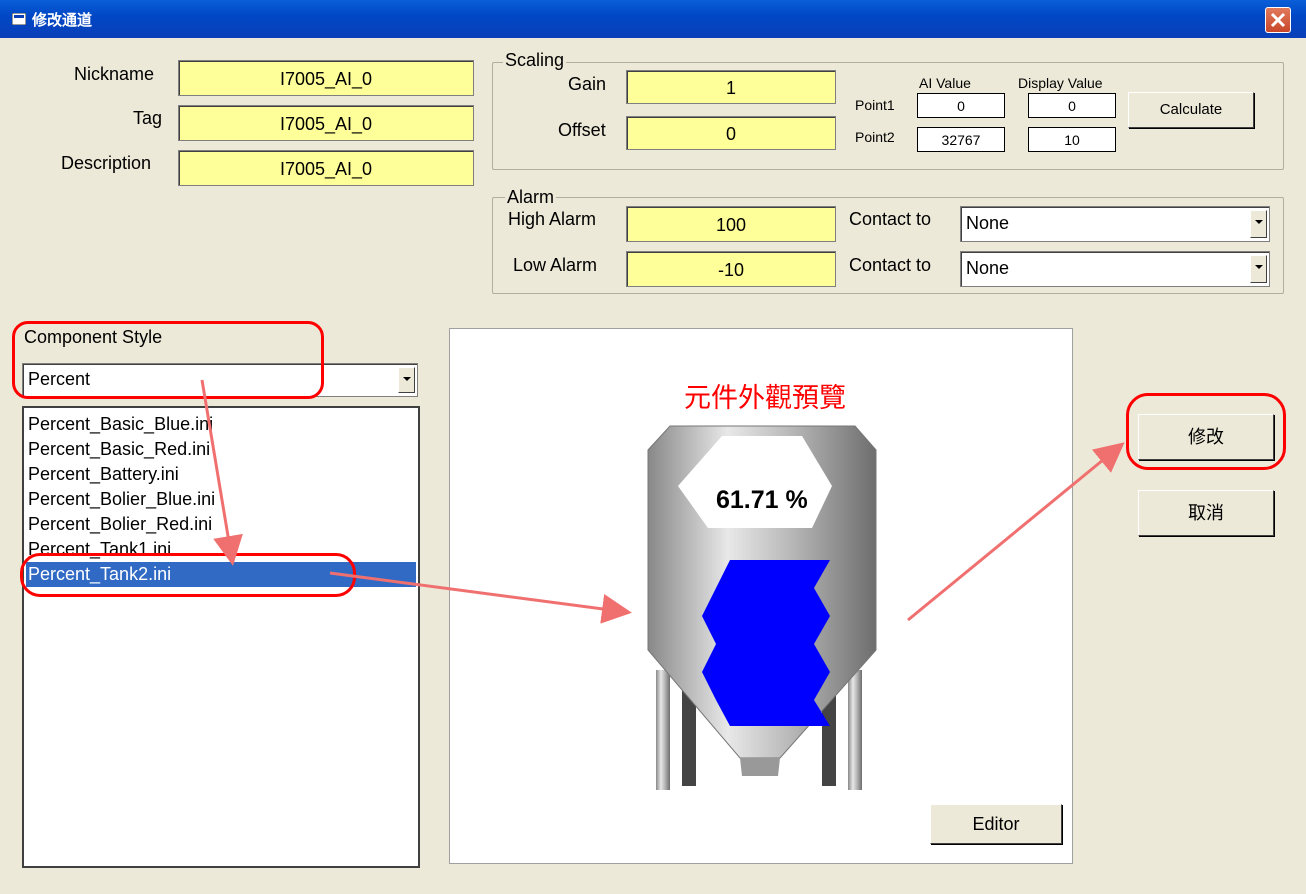 Image resolution: width=1306 pixels, height=894 pixels. I want to click on high-alarm-field: 100, so click(731, 224).